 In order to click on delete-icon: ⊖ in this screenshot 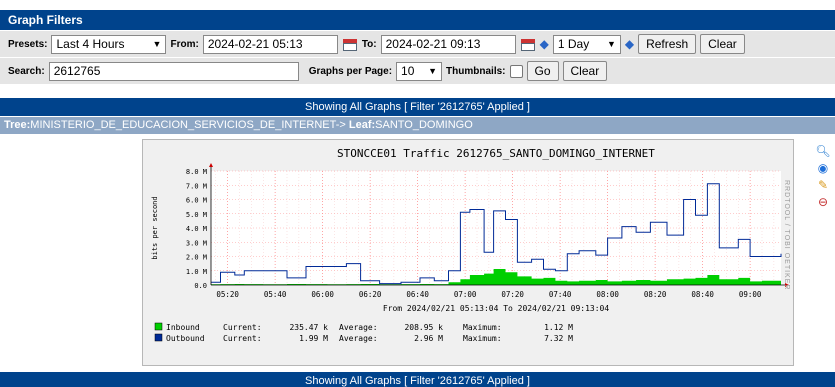, I will do `click(823, 202)`.